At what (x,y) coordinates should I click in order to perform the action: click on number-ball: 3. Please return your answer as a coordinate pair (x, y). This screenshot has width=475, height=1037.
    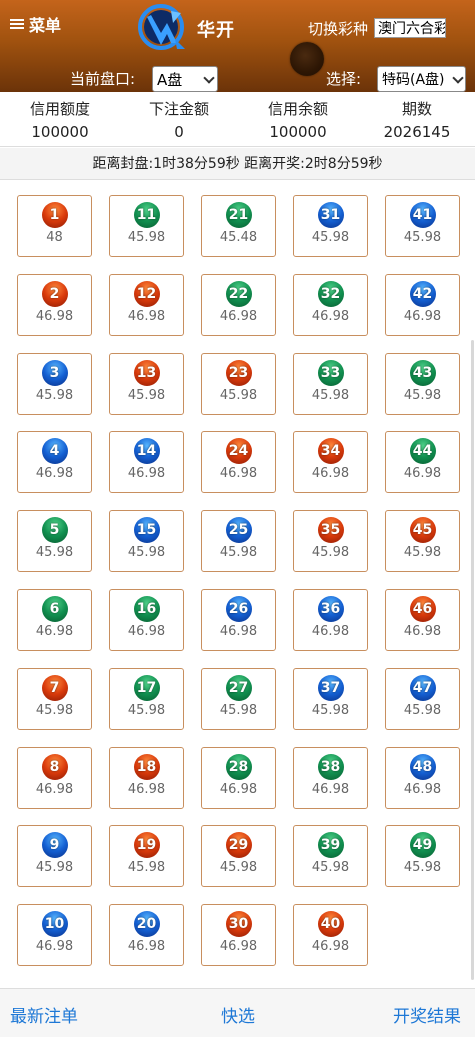
    Looking at the image, I should click on (54, 372).